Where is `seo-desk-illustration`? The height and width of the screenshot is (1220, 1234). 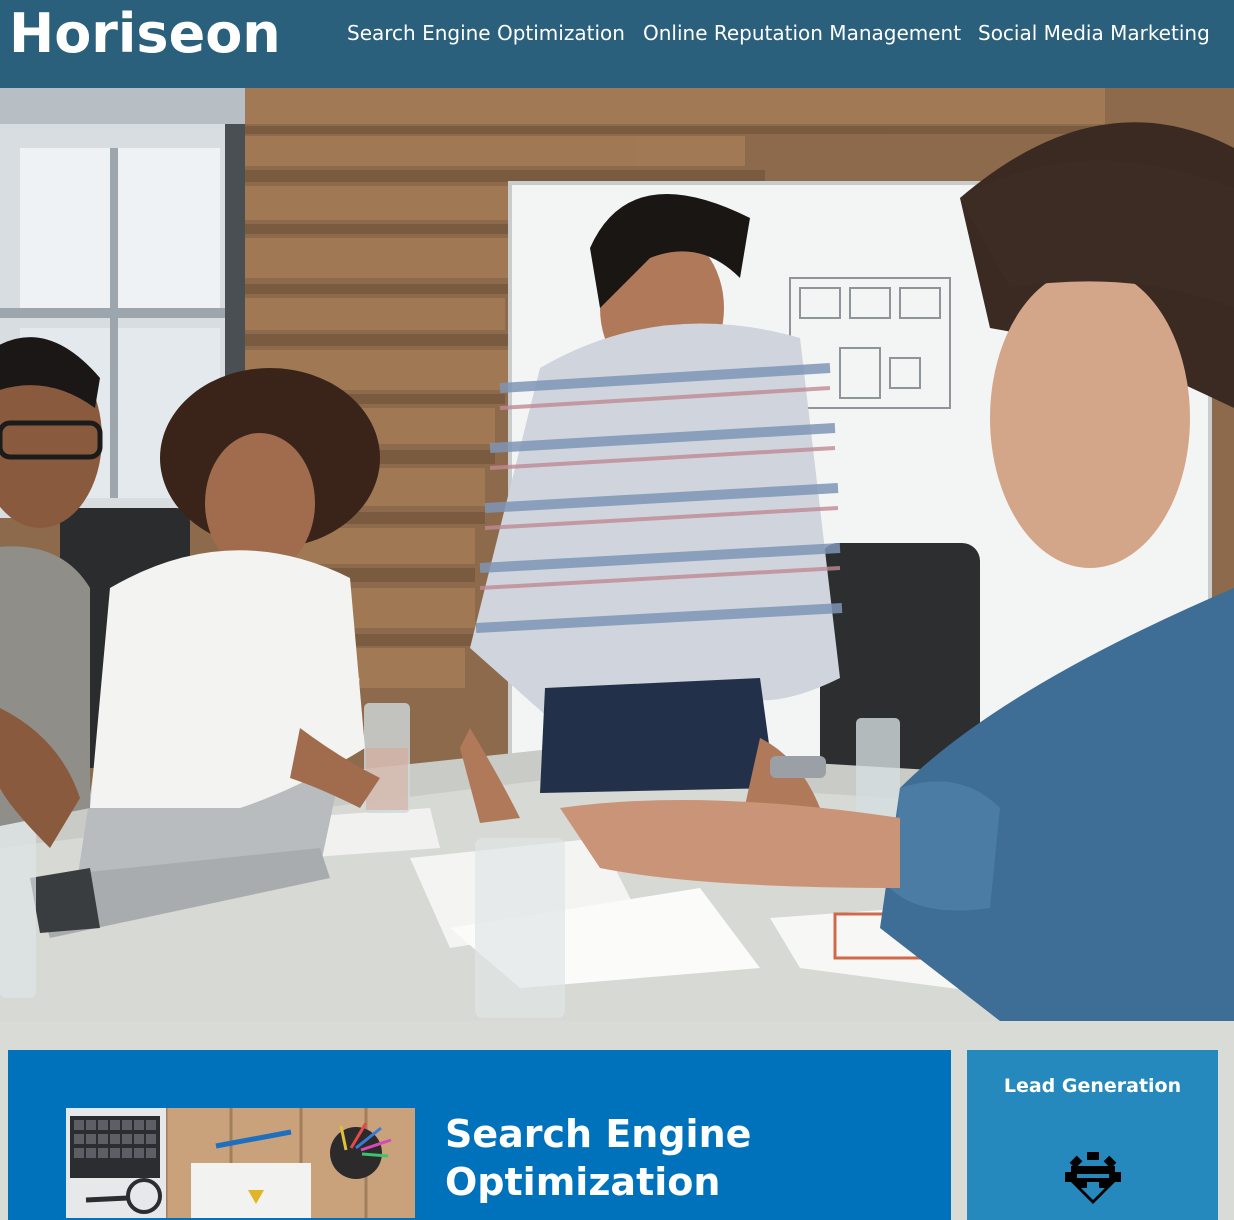 seo-desk-illustration is located at coordinates (240, 1163).